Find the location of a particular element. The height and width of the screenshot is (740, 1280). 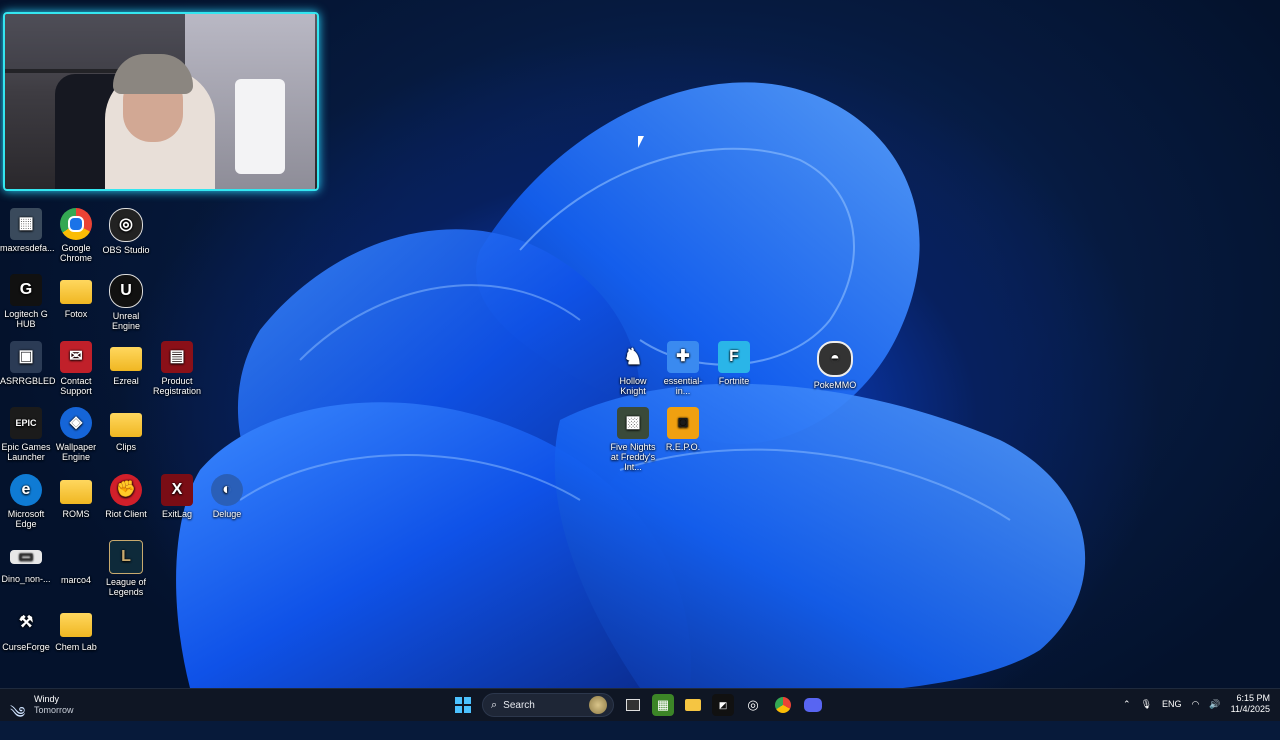

start-button is located at coordinates (463, 705).